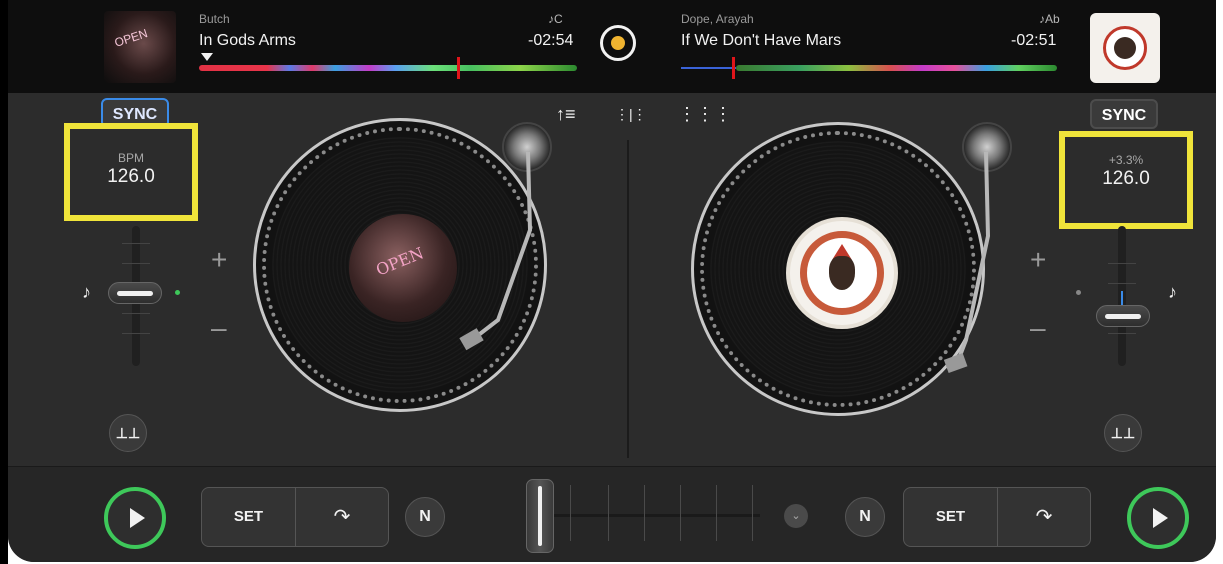 The width and height of the screenshot is (1223, 564). I want to click on record-label-face-icon, so click(842, 273).